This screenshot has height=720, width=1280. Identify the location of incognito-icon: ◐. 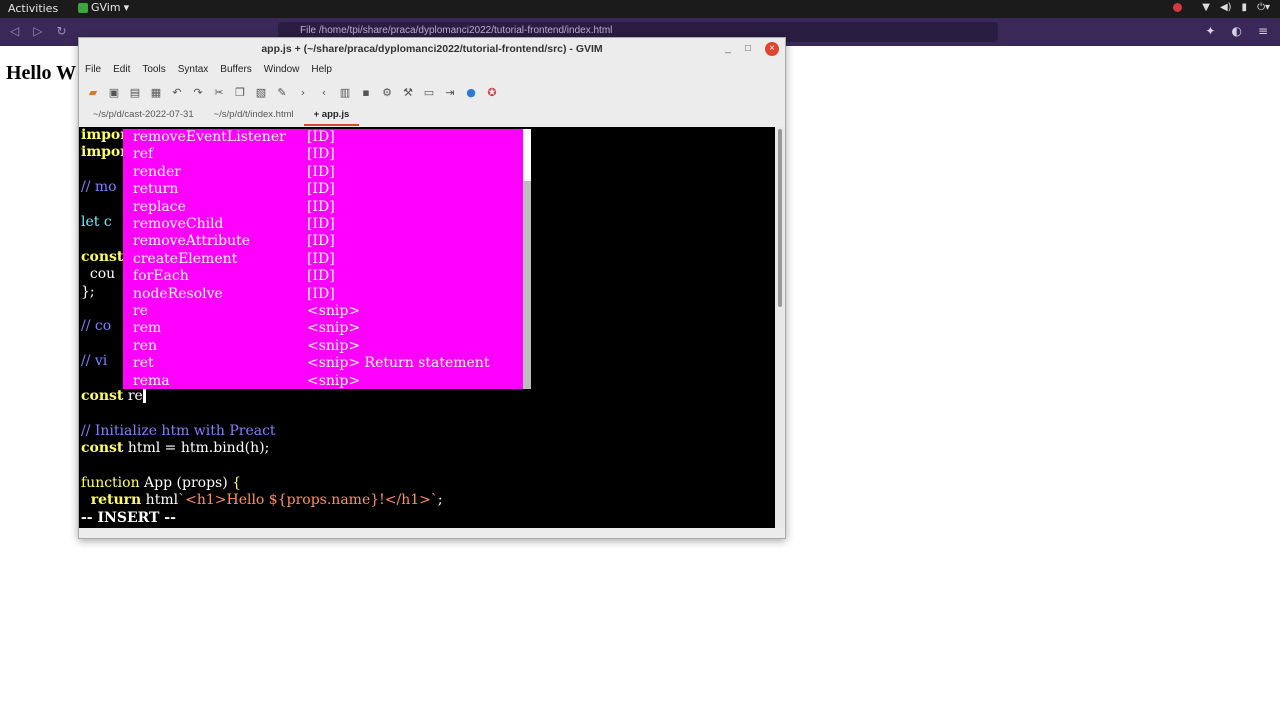
(1236, 31).